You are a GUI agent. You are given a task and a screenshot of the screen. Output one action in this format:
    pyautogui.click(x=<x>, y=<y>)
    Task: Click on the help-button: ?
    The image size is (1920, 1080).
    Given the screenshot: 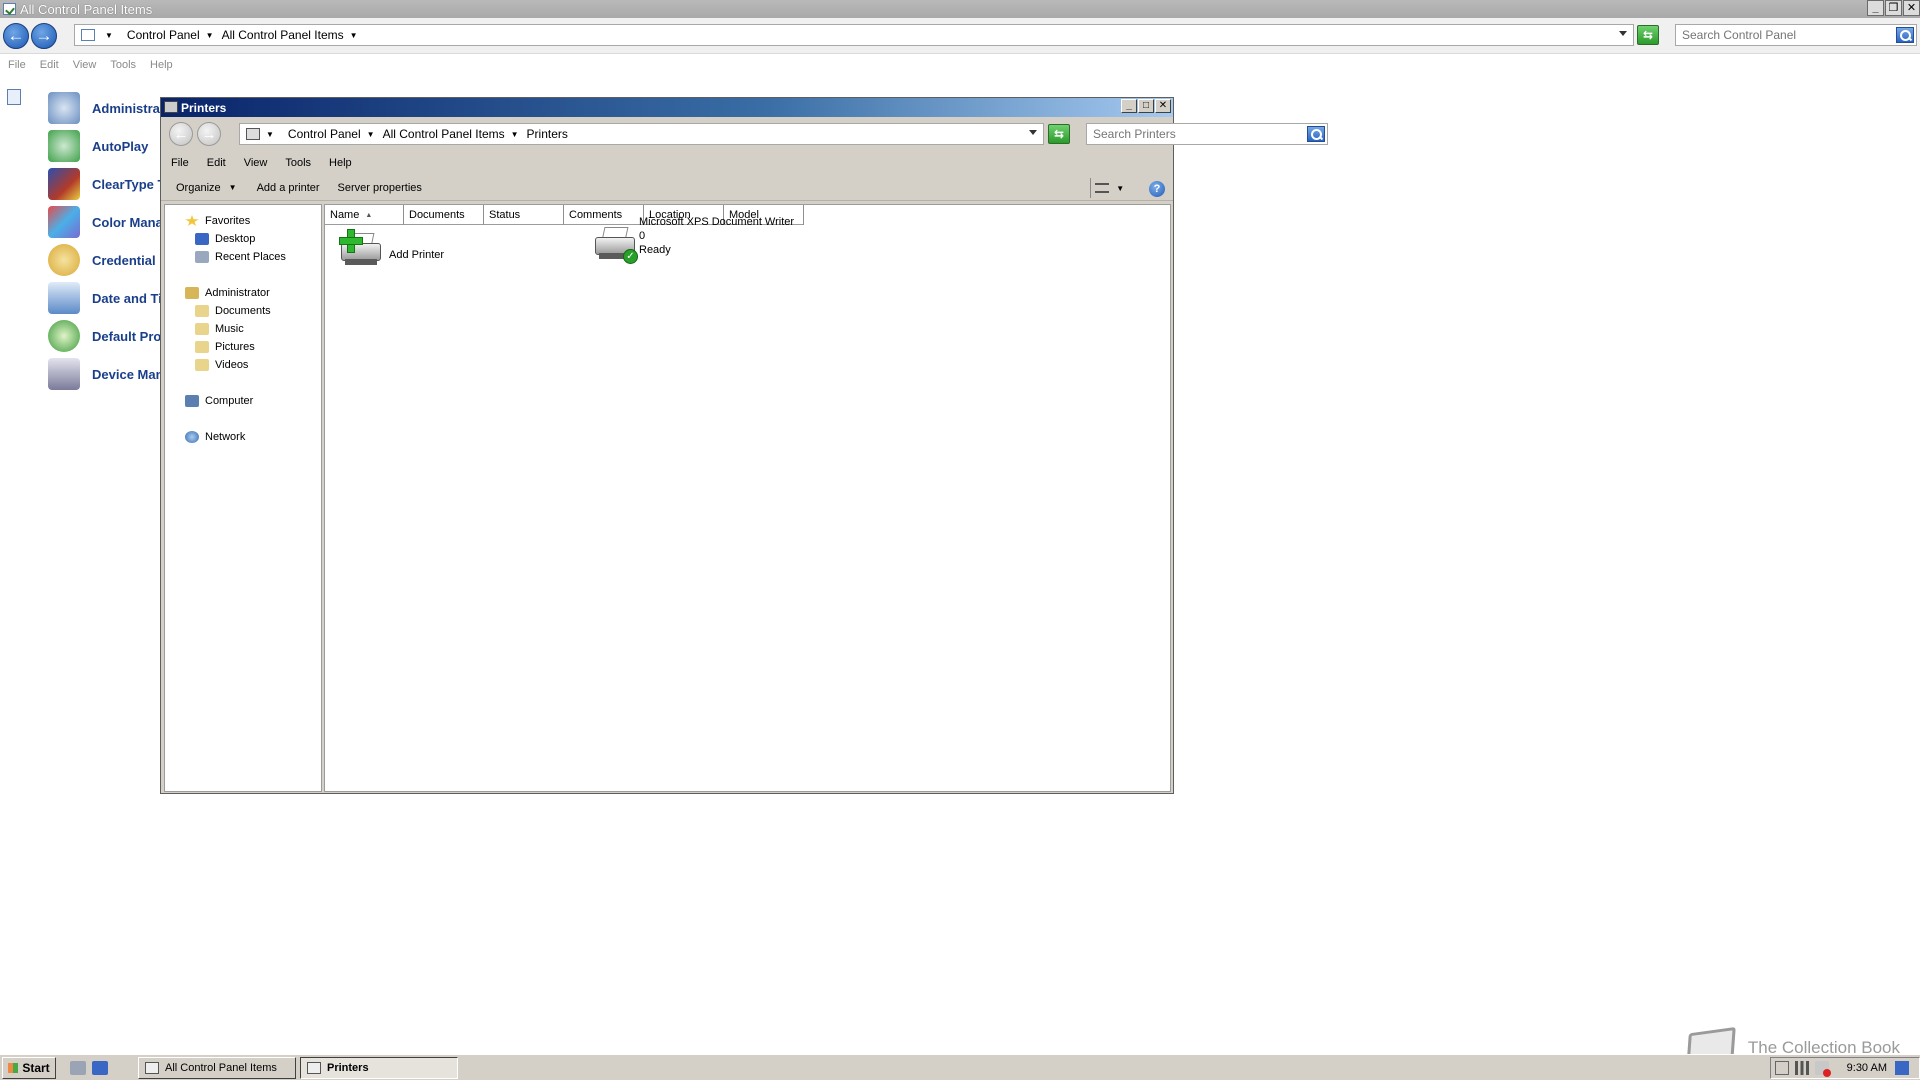 What is the action you would take?
    pyautogui.click(x=1157, y=189)
    